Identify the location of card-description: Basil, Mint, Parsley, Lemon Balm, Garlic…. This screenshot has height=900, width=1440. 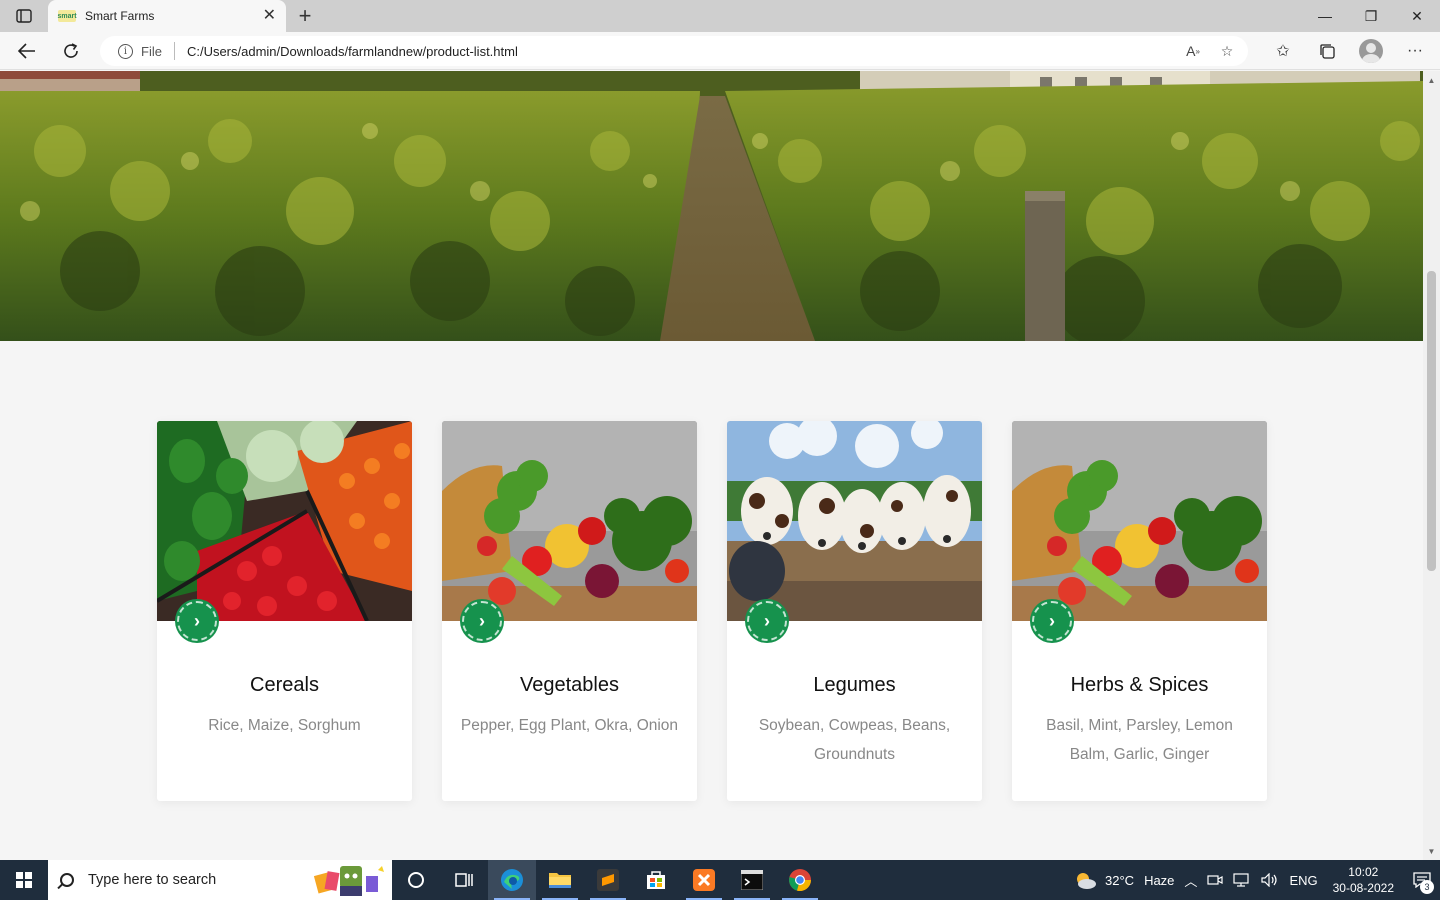
(1139, 740).